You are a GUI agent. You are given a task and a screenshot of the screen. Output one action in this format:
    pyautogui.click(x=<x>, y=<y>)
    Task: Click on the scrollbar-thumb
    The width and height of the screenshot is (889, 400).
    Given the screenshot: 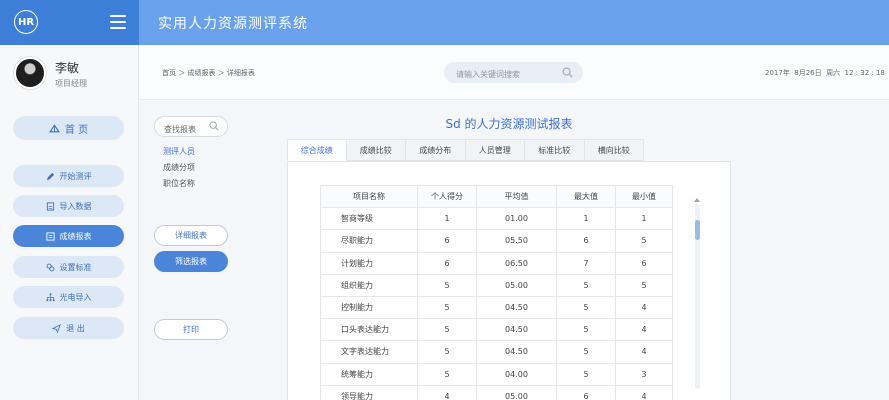 What is the action you would take?
    pyautogui.click(x=697, y=230)
    